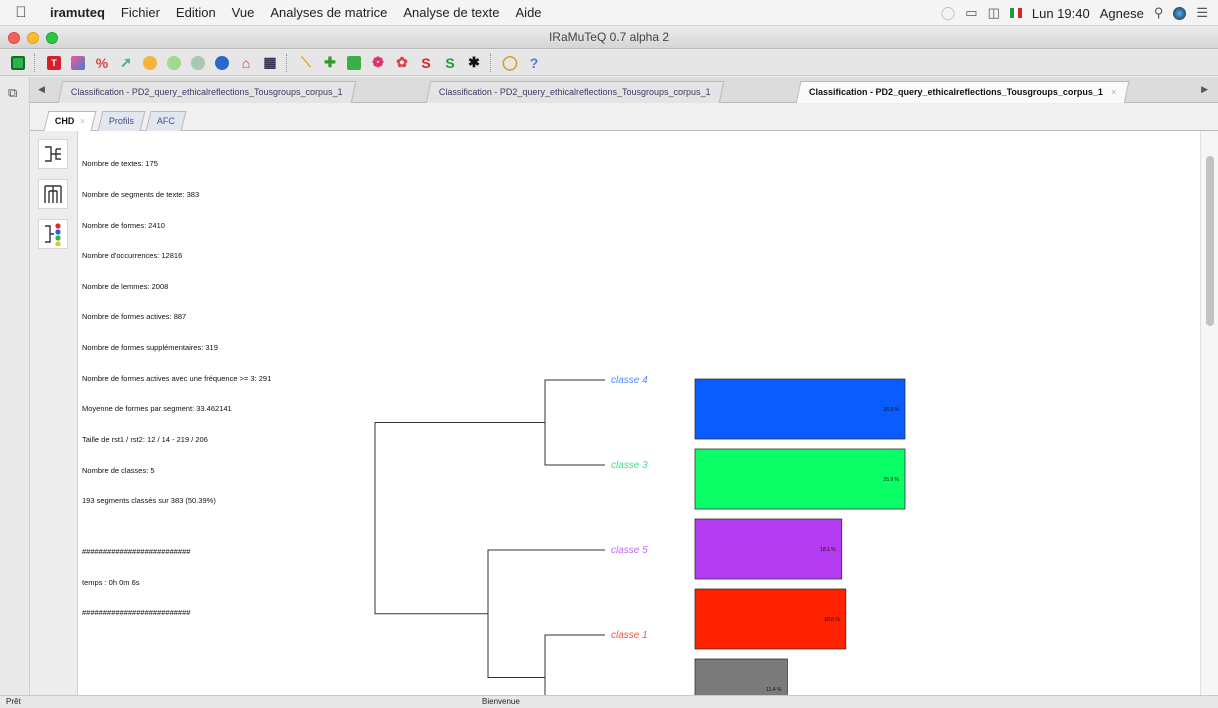  I want to click on class-bar-value: 18.1 %, so click(828, 550).